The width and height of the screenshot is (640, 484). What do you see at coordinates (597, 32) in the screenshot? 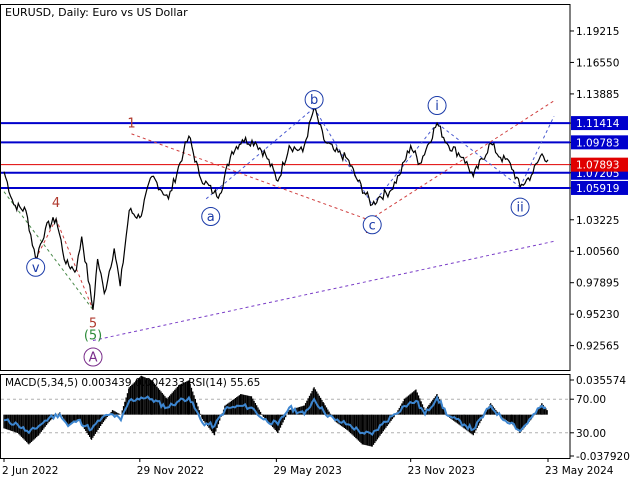
I see `price-tick-label: 1.19215` at bounding box center [597, 32].